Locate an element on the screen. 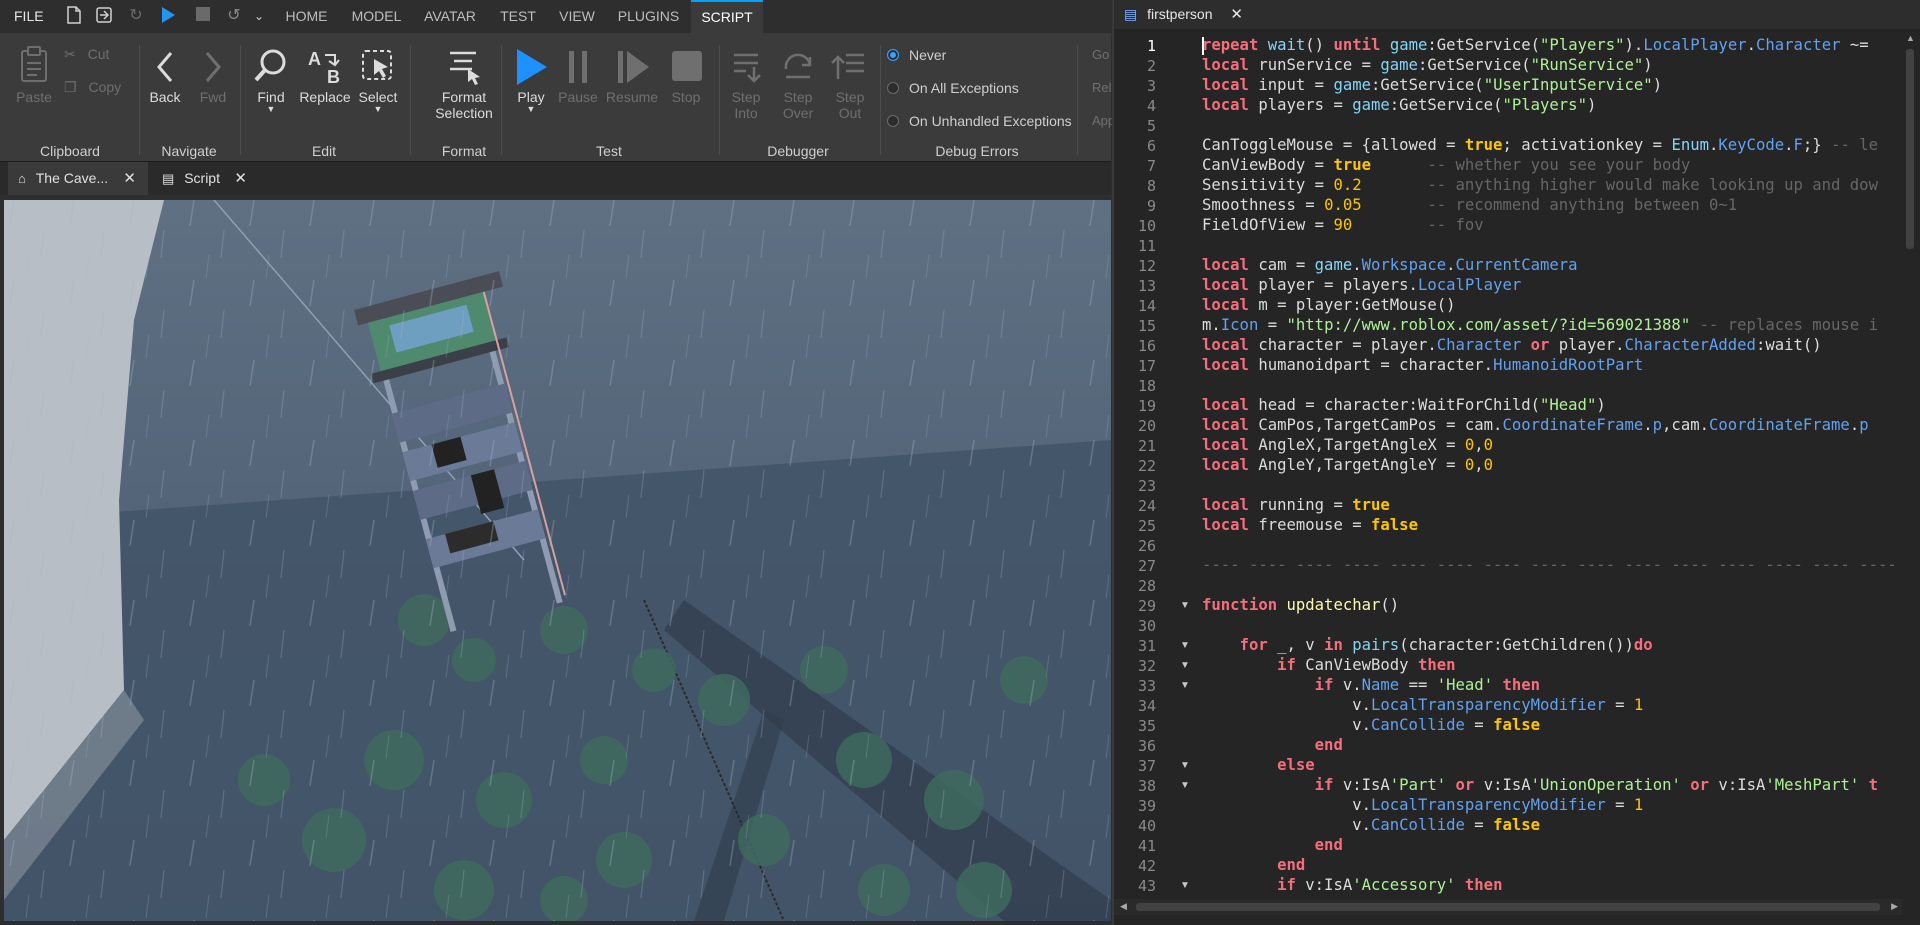 The image size is (1920, 925). code-line: if CanViewBody then is located at coordinates (1366, 665).